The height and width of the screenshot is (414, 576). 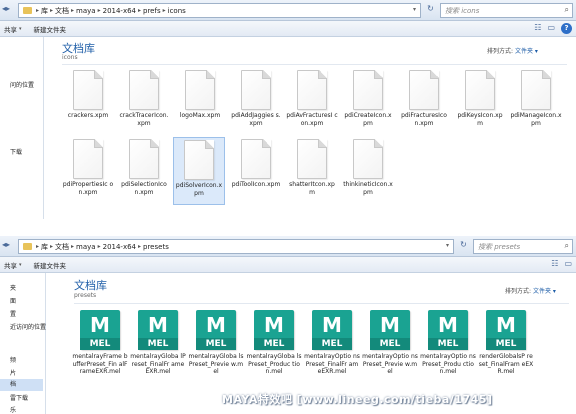 What do you see at coordinates (28, 326) in the screenshot?
I see `nav-item-recent-places: 近访问的位置` at bounding box center [28, 326].